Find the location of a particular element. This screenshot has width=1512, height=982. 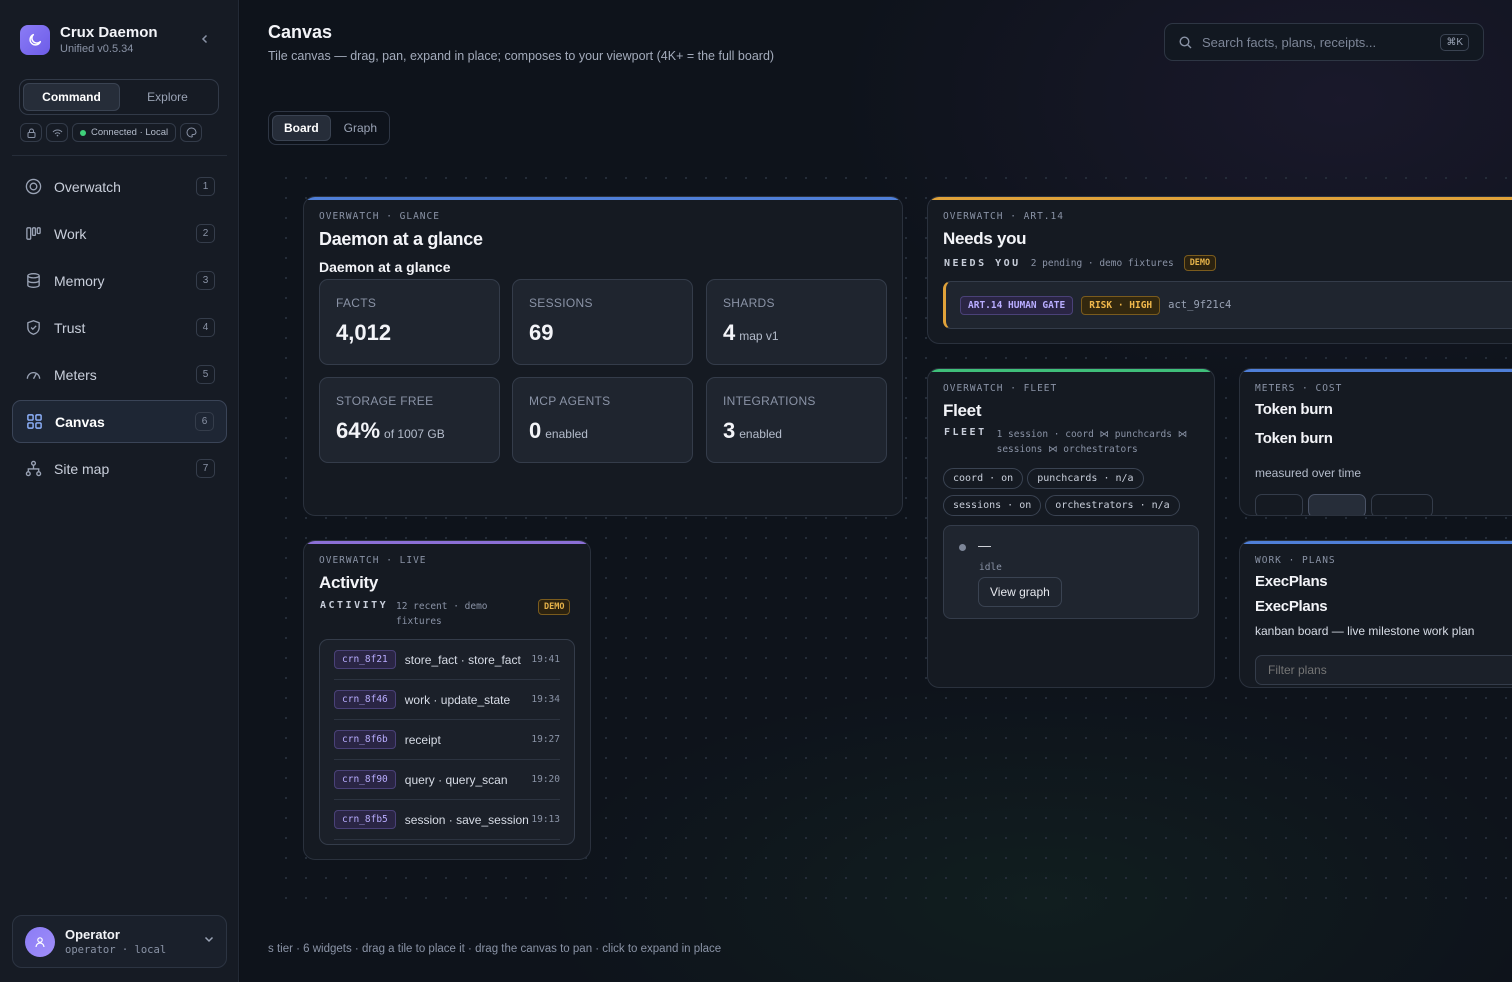

stat-integrations: INTEGRATIONS 3 enabled is located at coordinates (796, 420).